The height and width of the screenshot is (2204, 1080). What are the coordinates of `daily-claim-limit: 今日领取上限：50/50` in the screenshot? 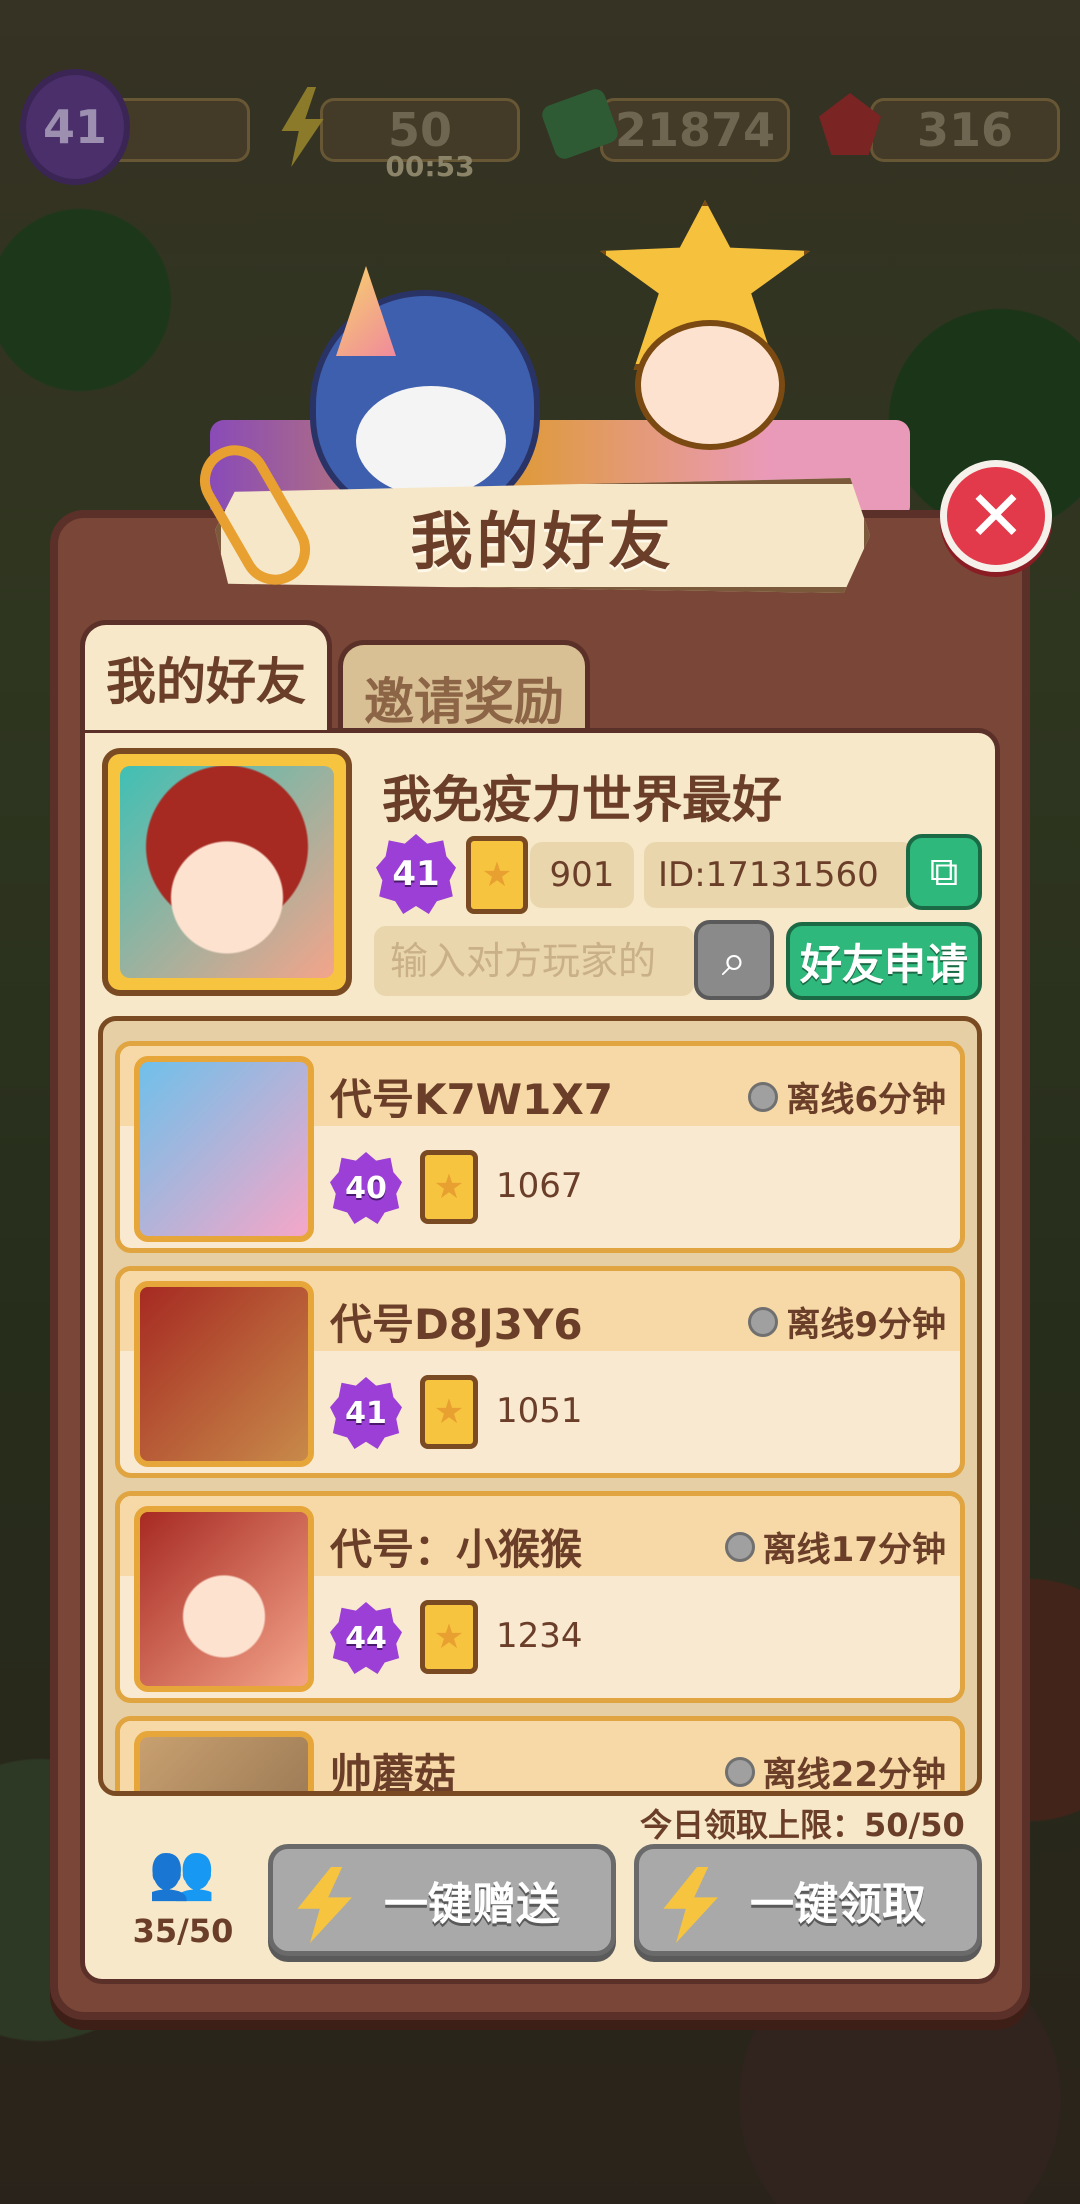 It's located at (802, 1825).